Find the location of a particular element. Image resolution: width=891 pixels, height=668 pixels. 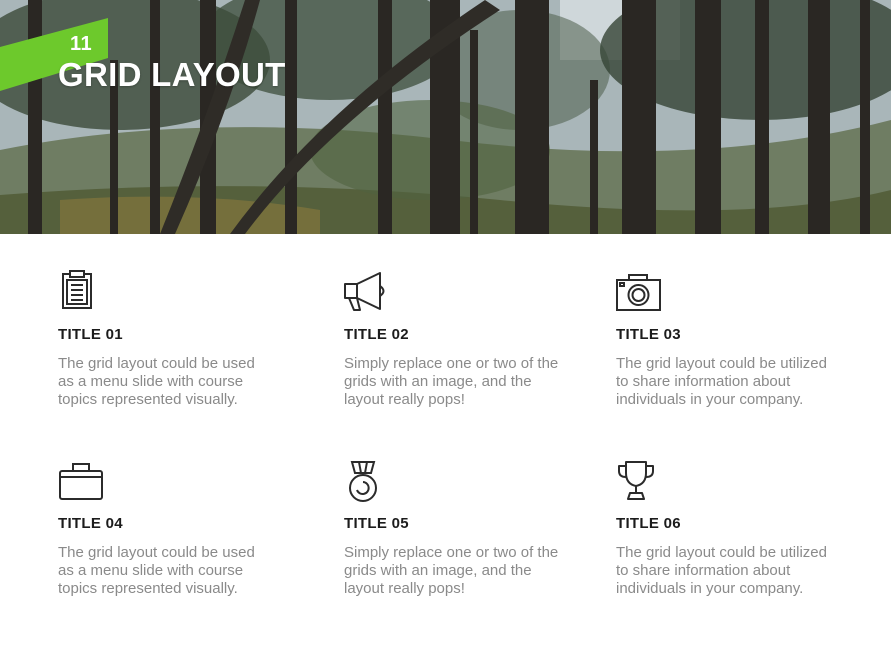

megaphone-icon is located at coordinates (364, 291).